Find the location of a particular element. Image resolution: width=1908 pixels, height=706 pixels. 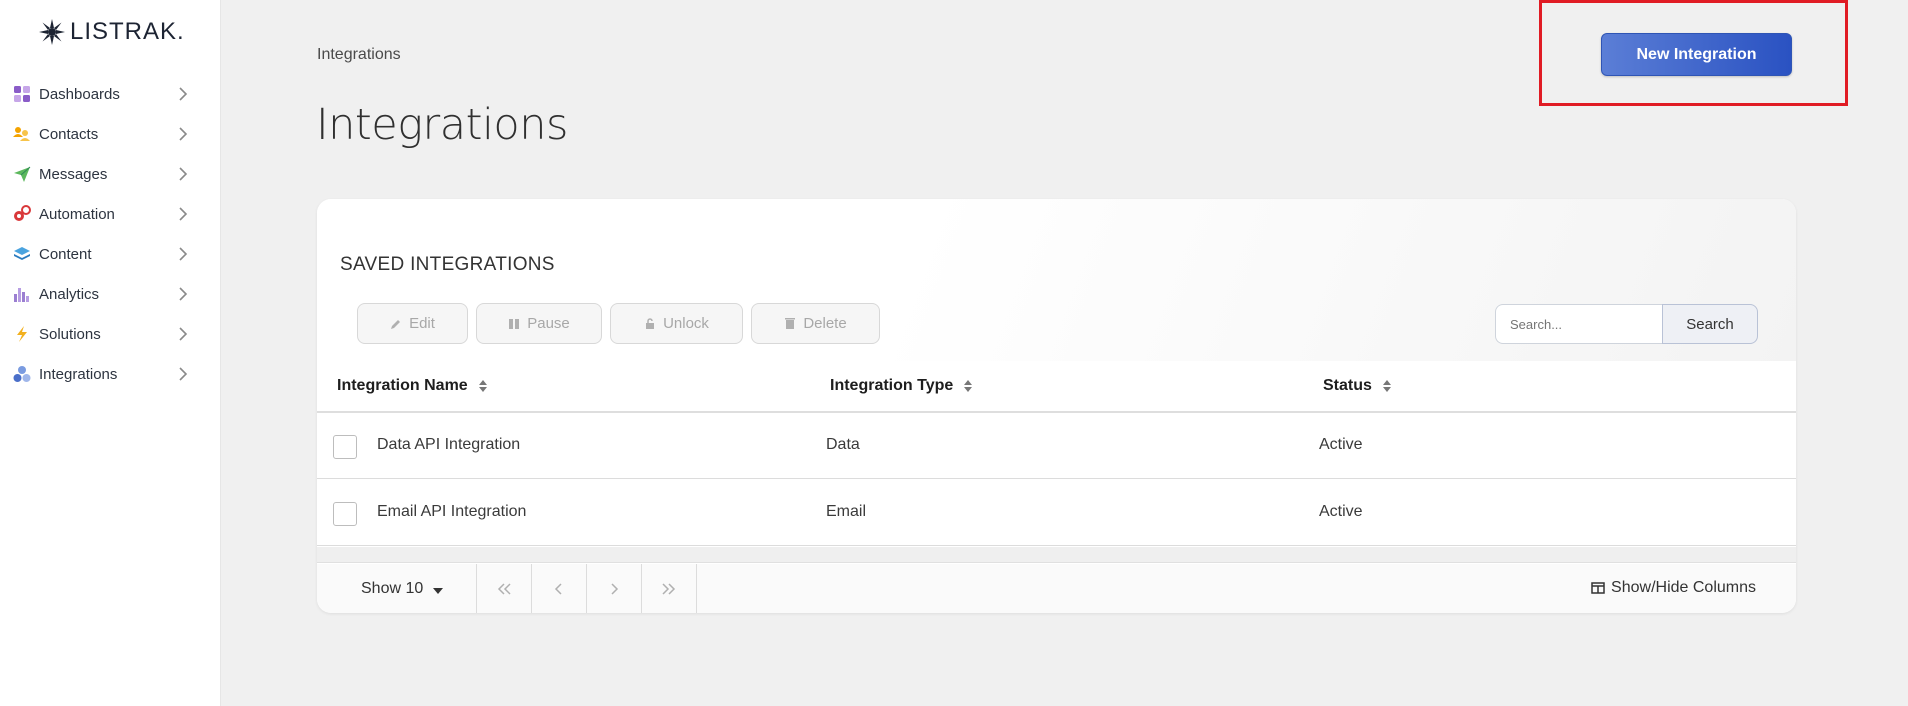

column-header-label: Integration Type is located at coordinates (892, 385).